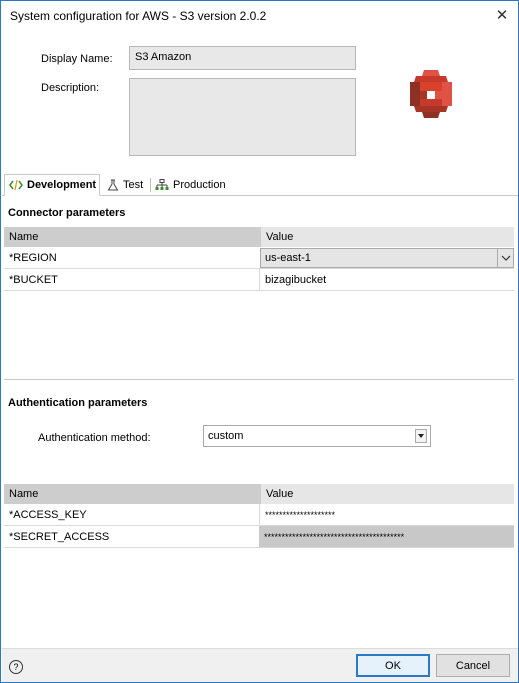 This screenshot has height=683, width=519. What do you see at coordinates (77, 59) in the screenshot?
I see `display-name-label: Display Name:` at bounding box center [77, 59].